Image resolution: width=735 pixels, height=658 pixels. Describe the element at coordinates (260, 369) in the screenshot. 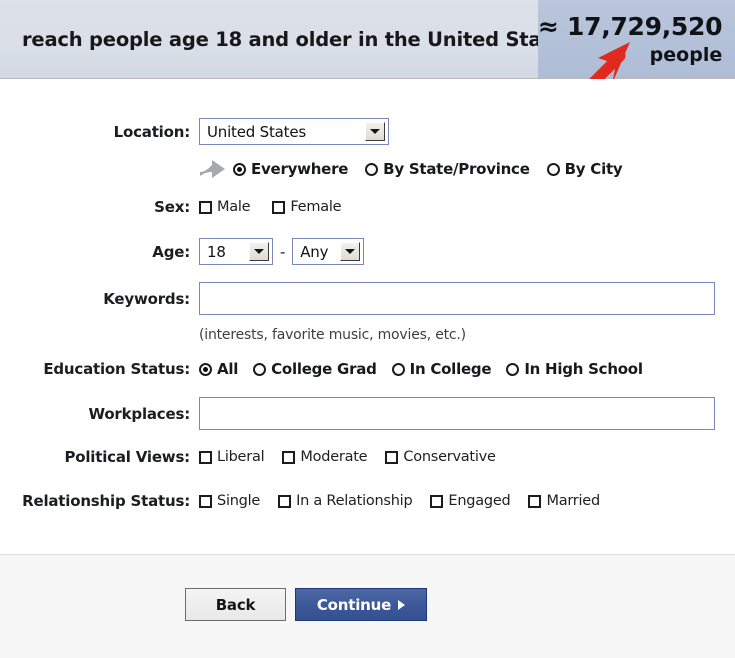

I see `radio-college-grad` at that location.